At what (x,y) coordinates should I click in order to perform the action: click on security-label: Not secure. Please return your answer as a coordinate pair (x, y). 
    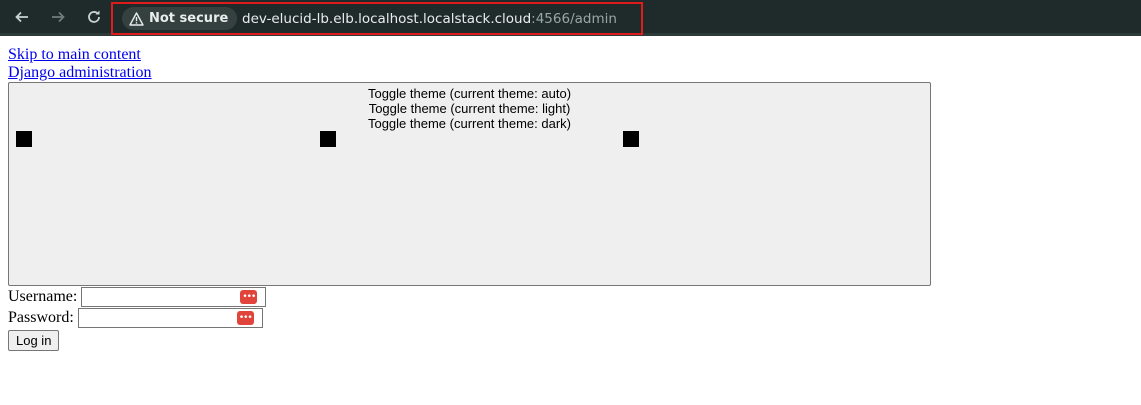
    Looking at the image, I should click on (189, 18).